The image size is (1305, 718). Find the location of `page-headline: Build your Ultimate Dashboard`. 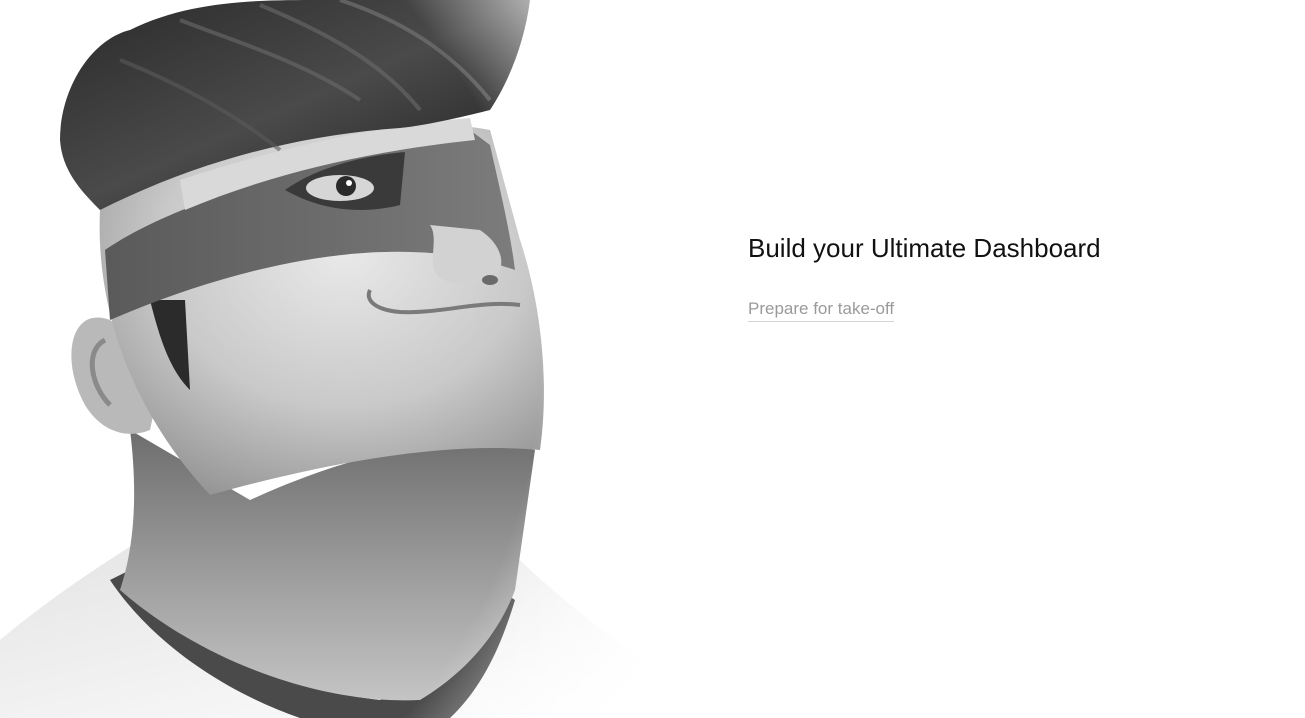

page-headline: Build your Ultimate Dashboard is located at coordinates (924, 248).